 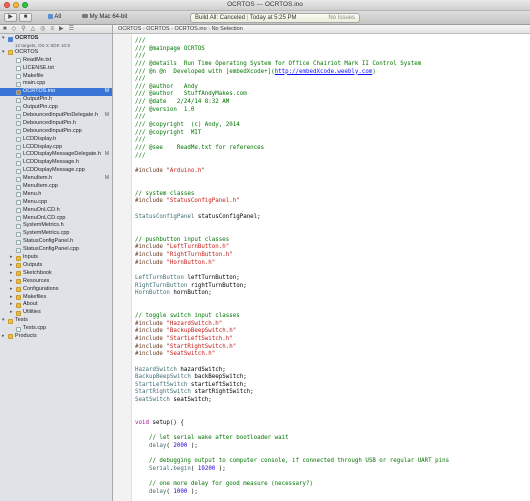 I want to click on file-row: LICENSE.txt, so click(x=56, y=69).